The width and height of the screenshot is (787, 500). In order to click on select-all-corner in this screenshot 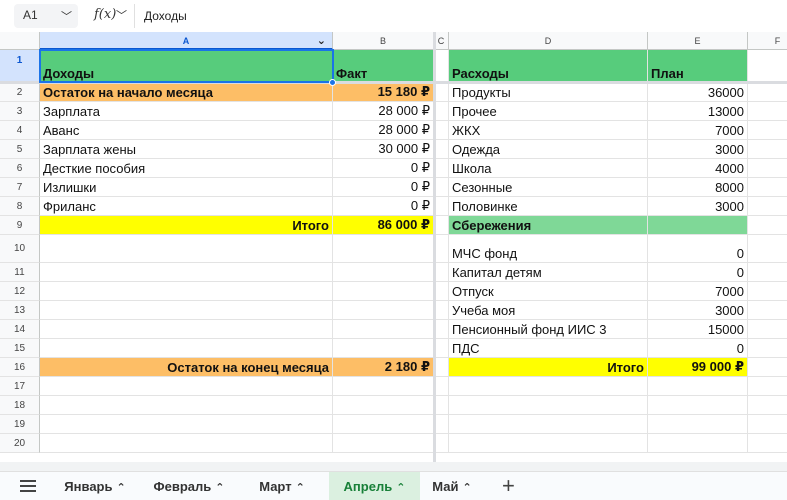, I will do `click(20, 41)`.